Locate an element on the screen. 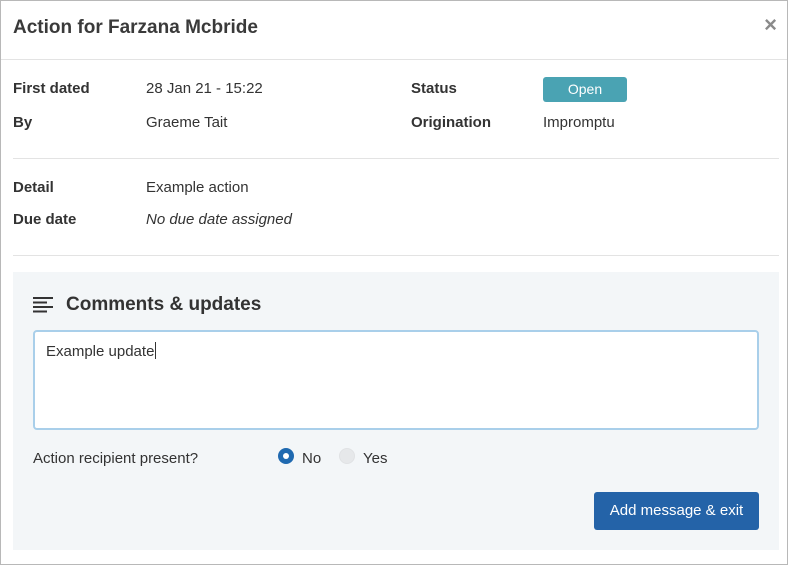 The height and width of the screenshot is (565, 788). close-icon: × is located at coordinates (770, 25).